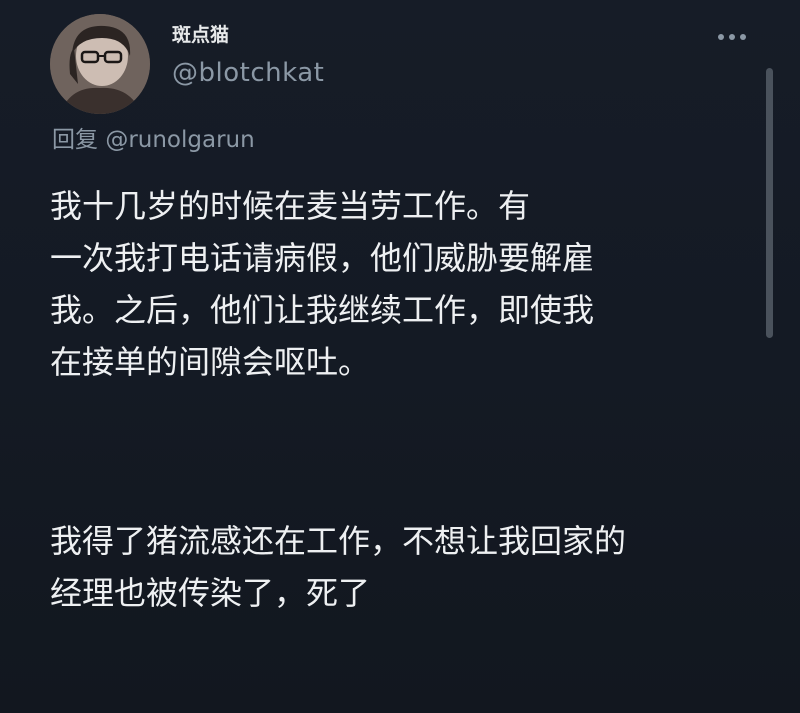 This screenshot has width=800, height=713. I want to click on tweet-body-paragraph-2: 我得了猪流感还在工作，不想让我回家的 经理也被传染了，死了, so click(400, 567).